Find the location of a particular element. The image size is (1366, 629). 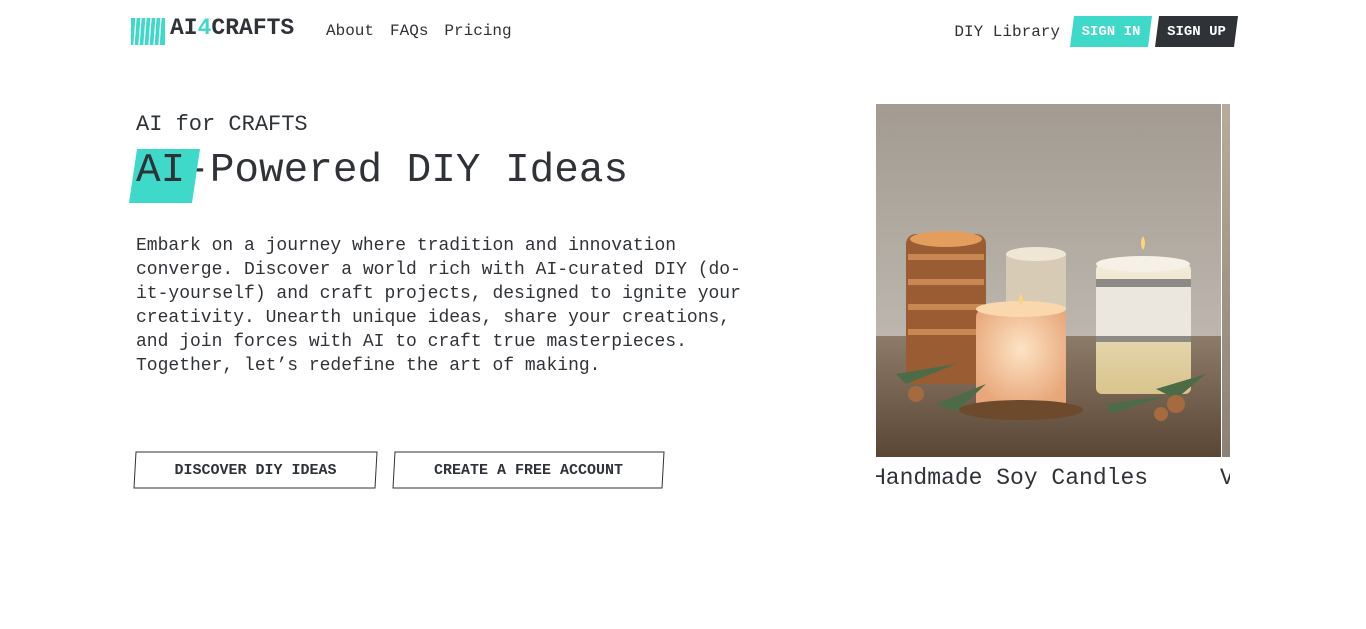

headline-rest: -Powered DIY Ideas is located at coordinates (407, 171).